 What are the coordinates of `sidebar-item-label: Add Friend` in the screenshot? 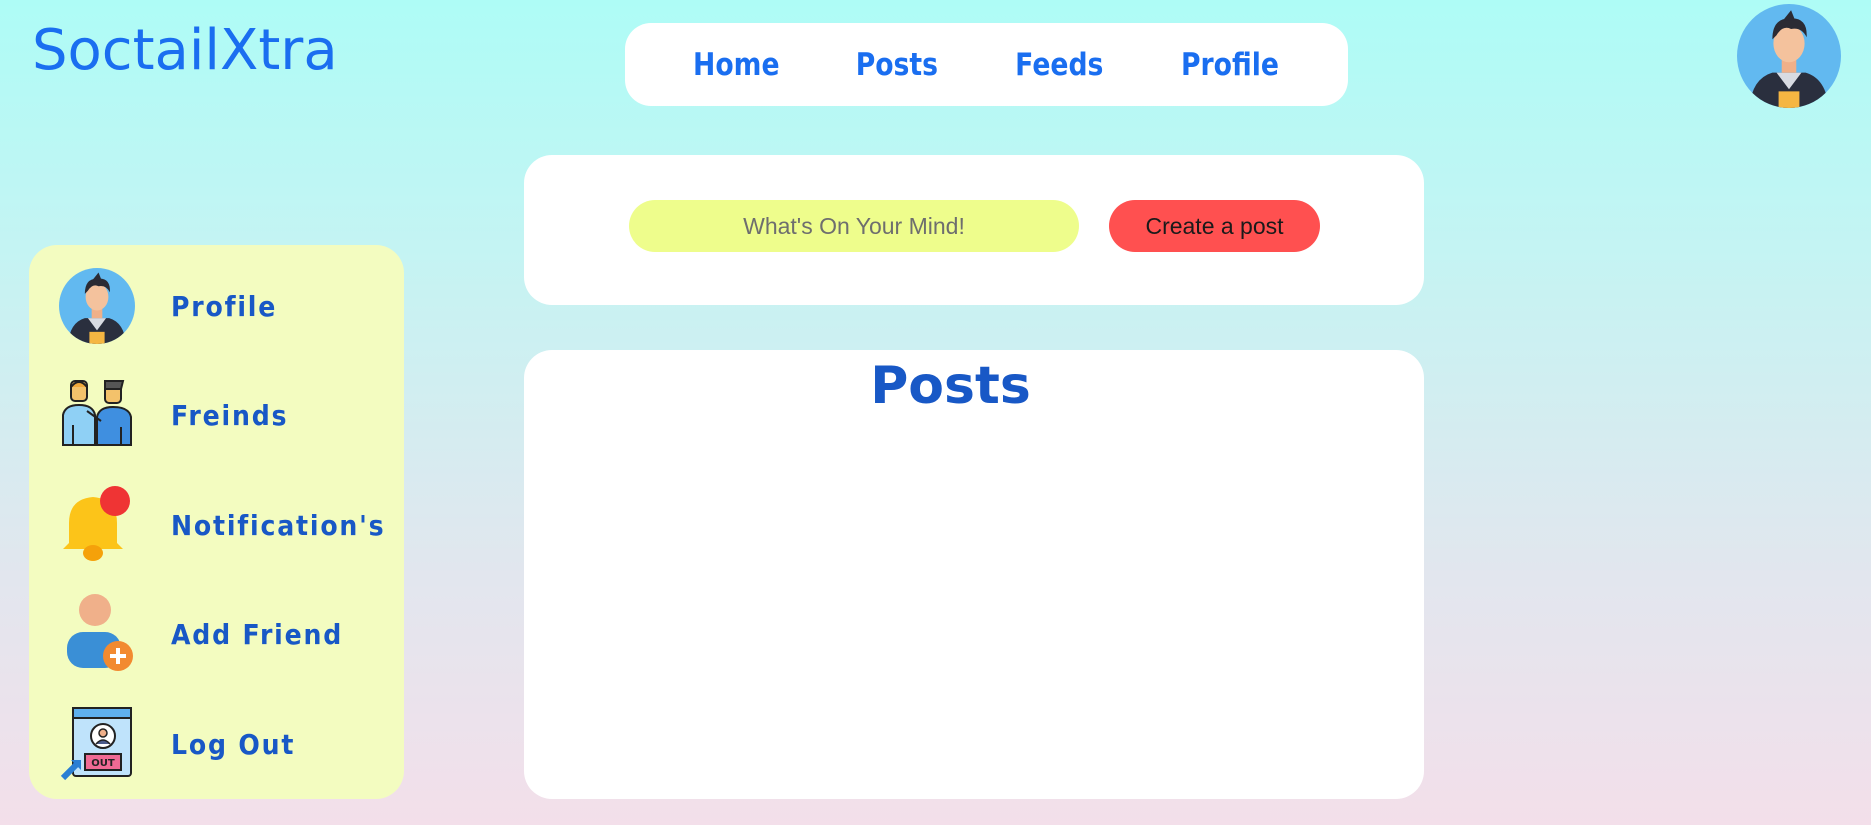 It's located at (257, 634).